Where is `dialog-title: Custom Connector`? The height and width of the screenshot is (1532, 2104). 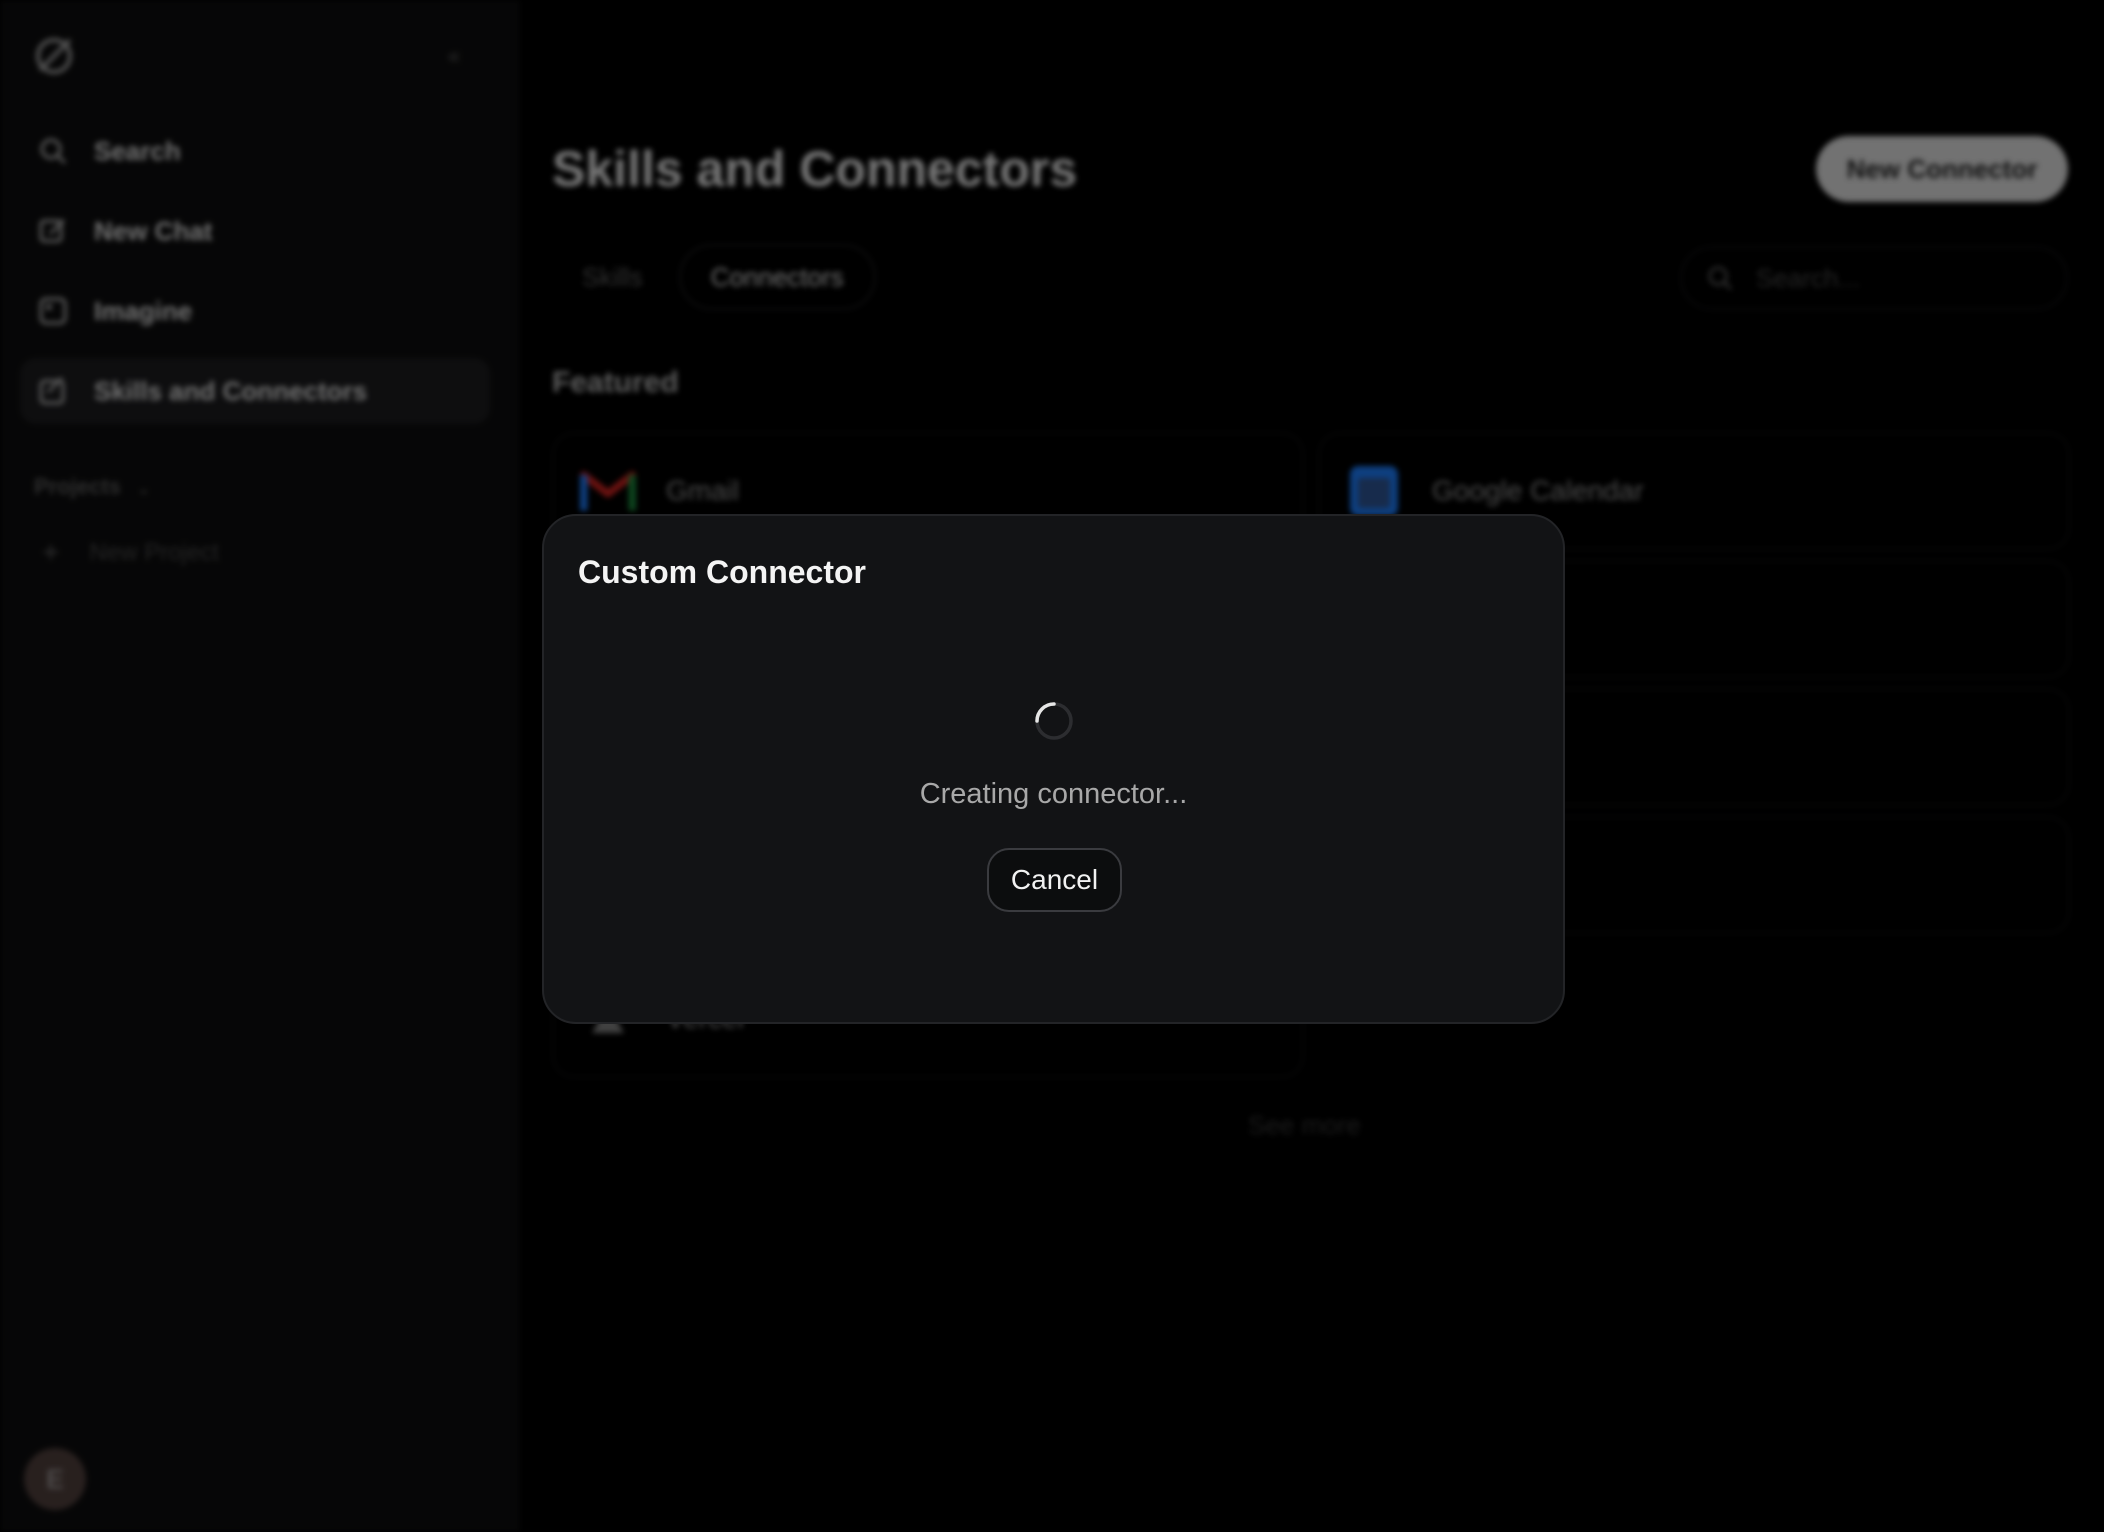
dialog-title: Custom Connector is located at coordinates (722, 572).